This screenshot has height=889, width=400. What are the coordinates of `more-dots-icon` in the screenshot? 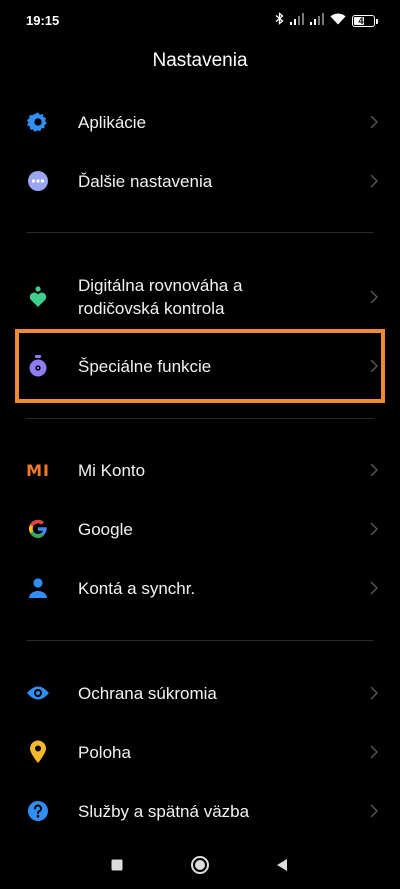 It's located at (38, 181).